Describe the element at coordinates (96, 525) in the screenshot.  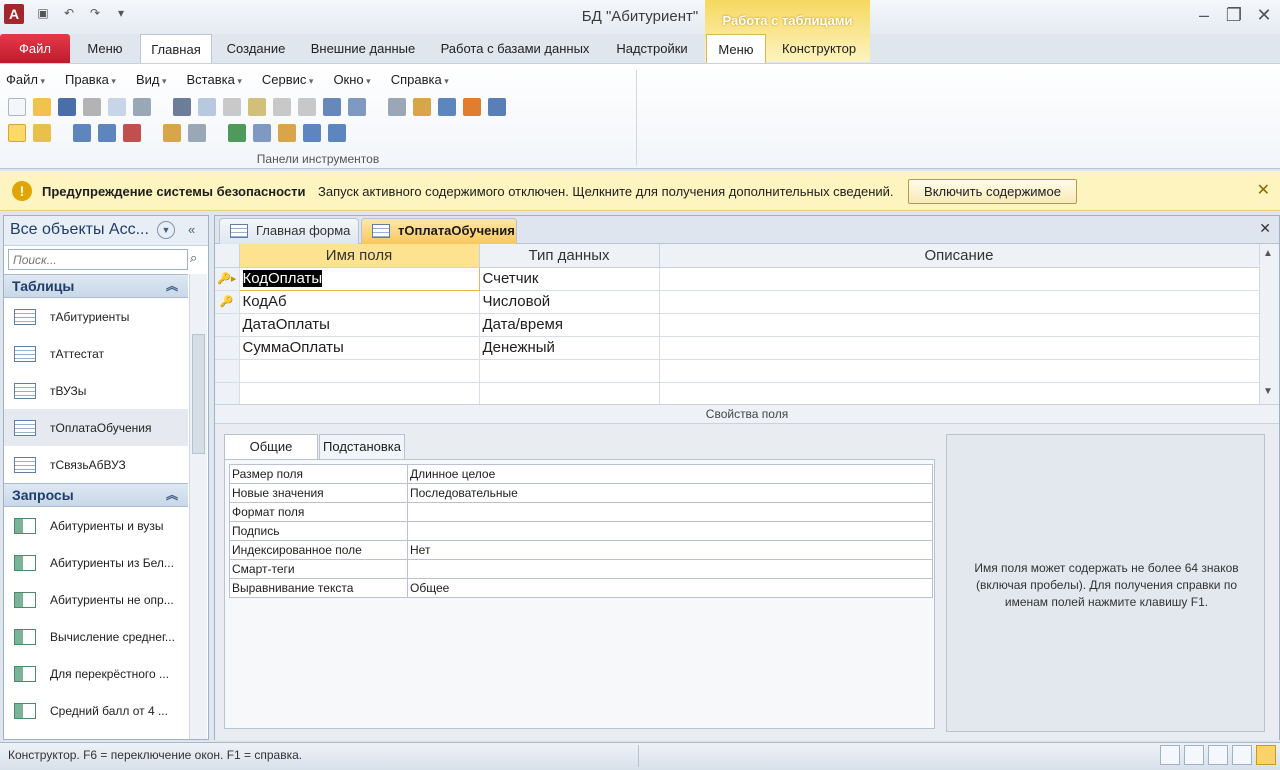
I see `nav-item-query: Абитуриенты и вузы` at that location.